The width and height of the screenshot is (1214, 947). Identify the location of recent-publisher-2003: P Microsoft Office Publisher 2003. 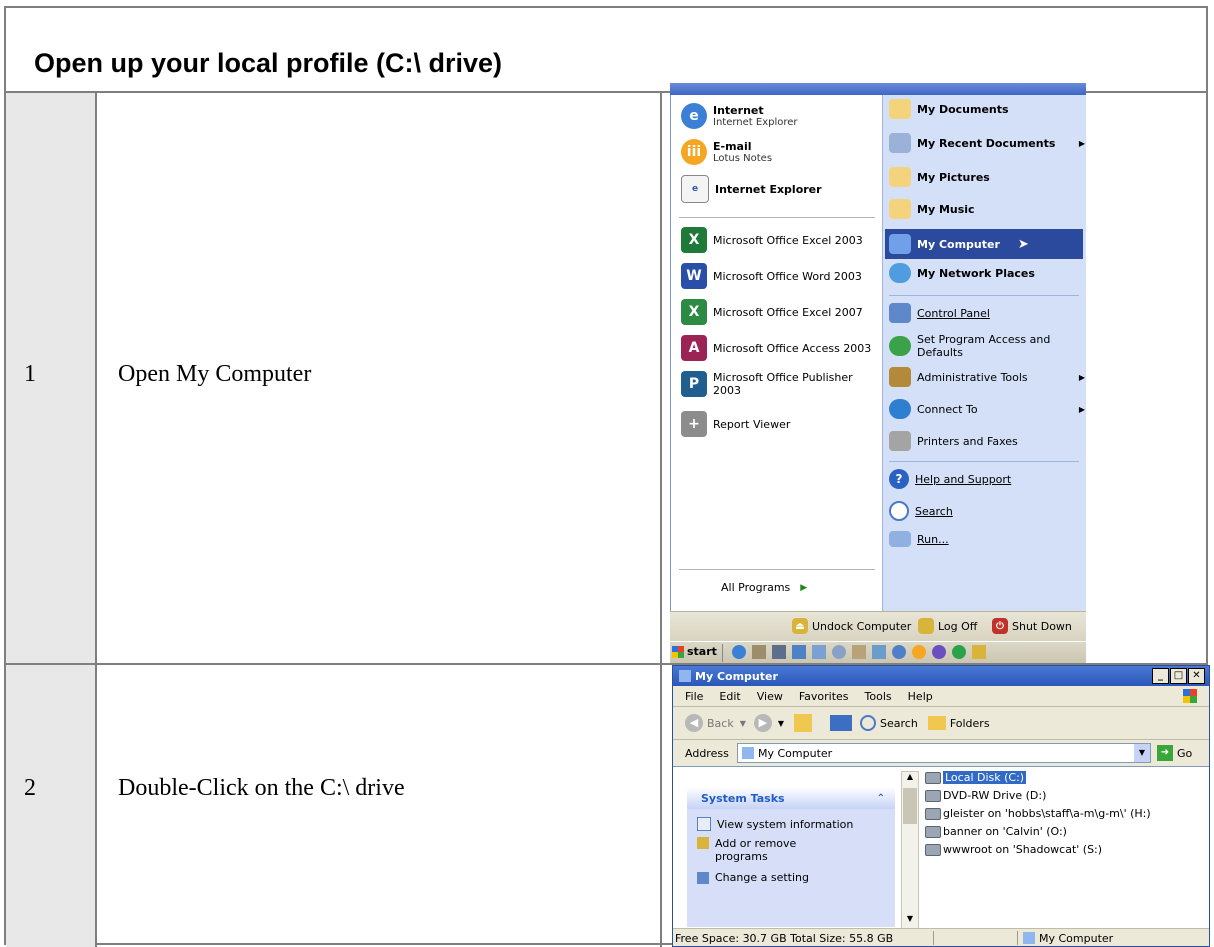
(779, 384).